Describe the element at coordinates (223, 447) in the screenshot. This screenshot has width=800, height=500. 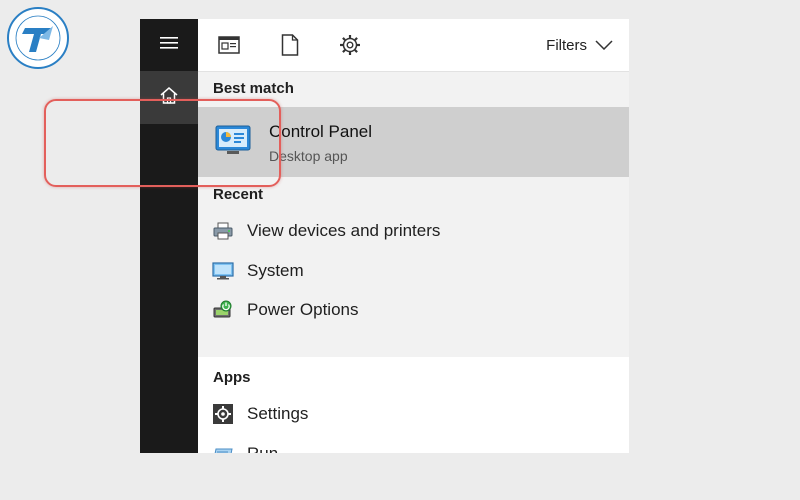
I see `run-icon` at that location.